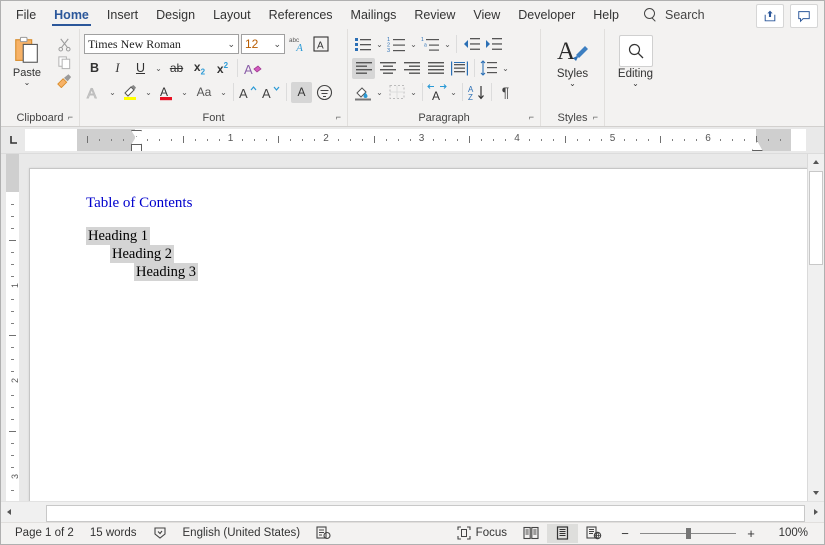  What do you see at coordinates (505, 92) in the screenshot?
I see `show-formatting-marks-button: ¶` at bounding box center [505, 92].